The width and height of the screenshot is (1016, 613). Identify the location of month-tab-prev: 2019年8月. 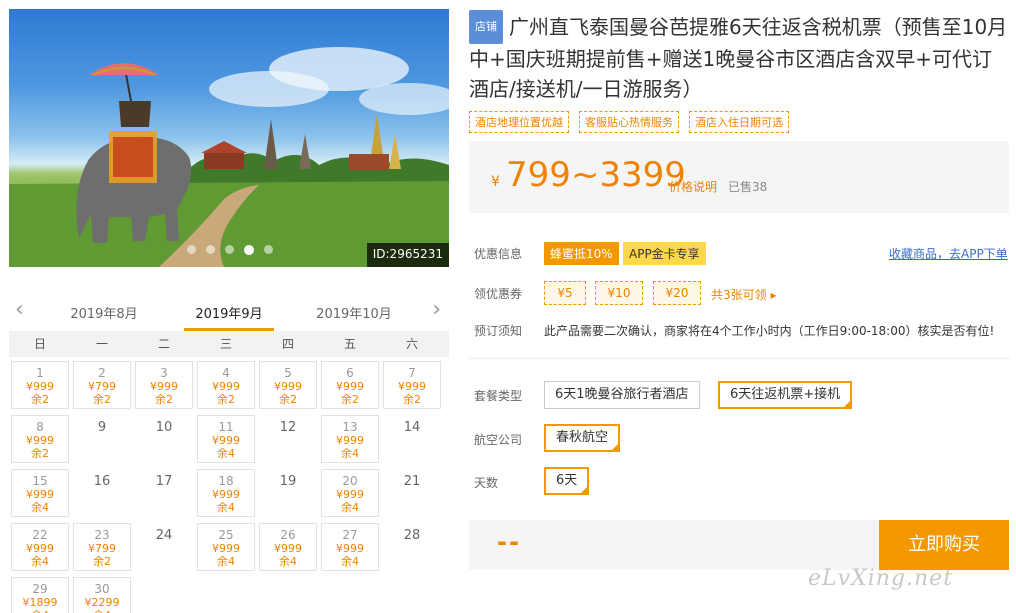
(104, 312).